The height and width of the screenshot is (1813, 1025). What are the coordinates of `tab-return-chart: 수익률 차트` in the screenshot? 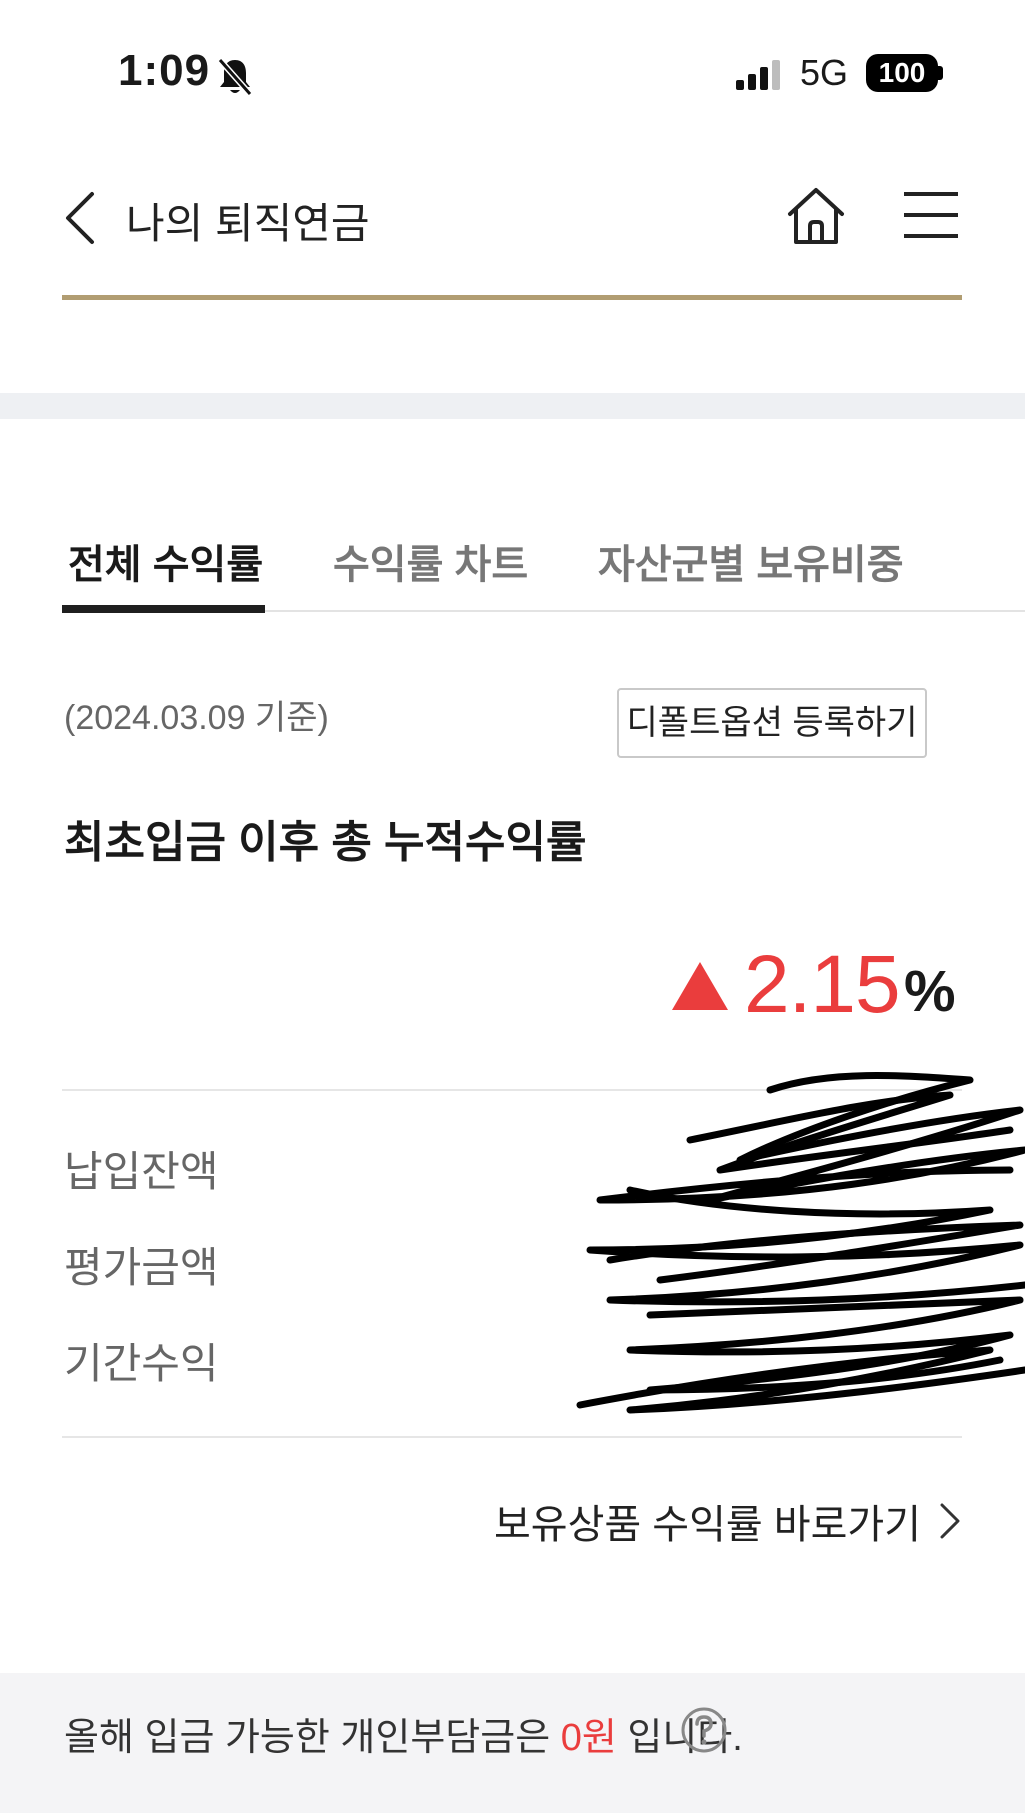 It's located at (430, 561).